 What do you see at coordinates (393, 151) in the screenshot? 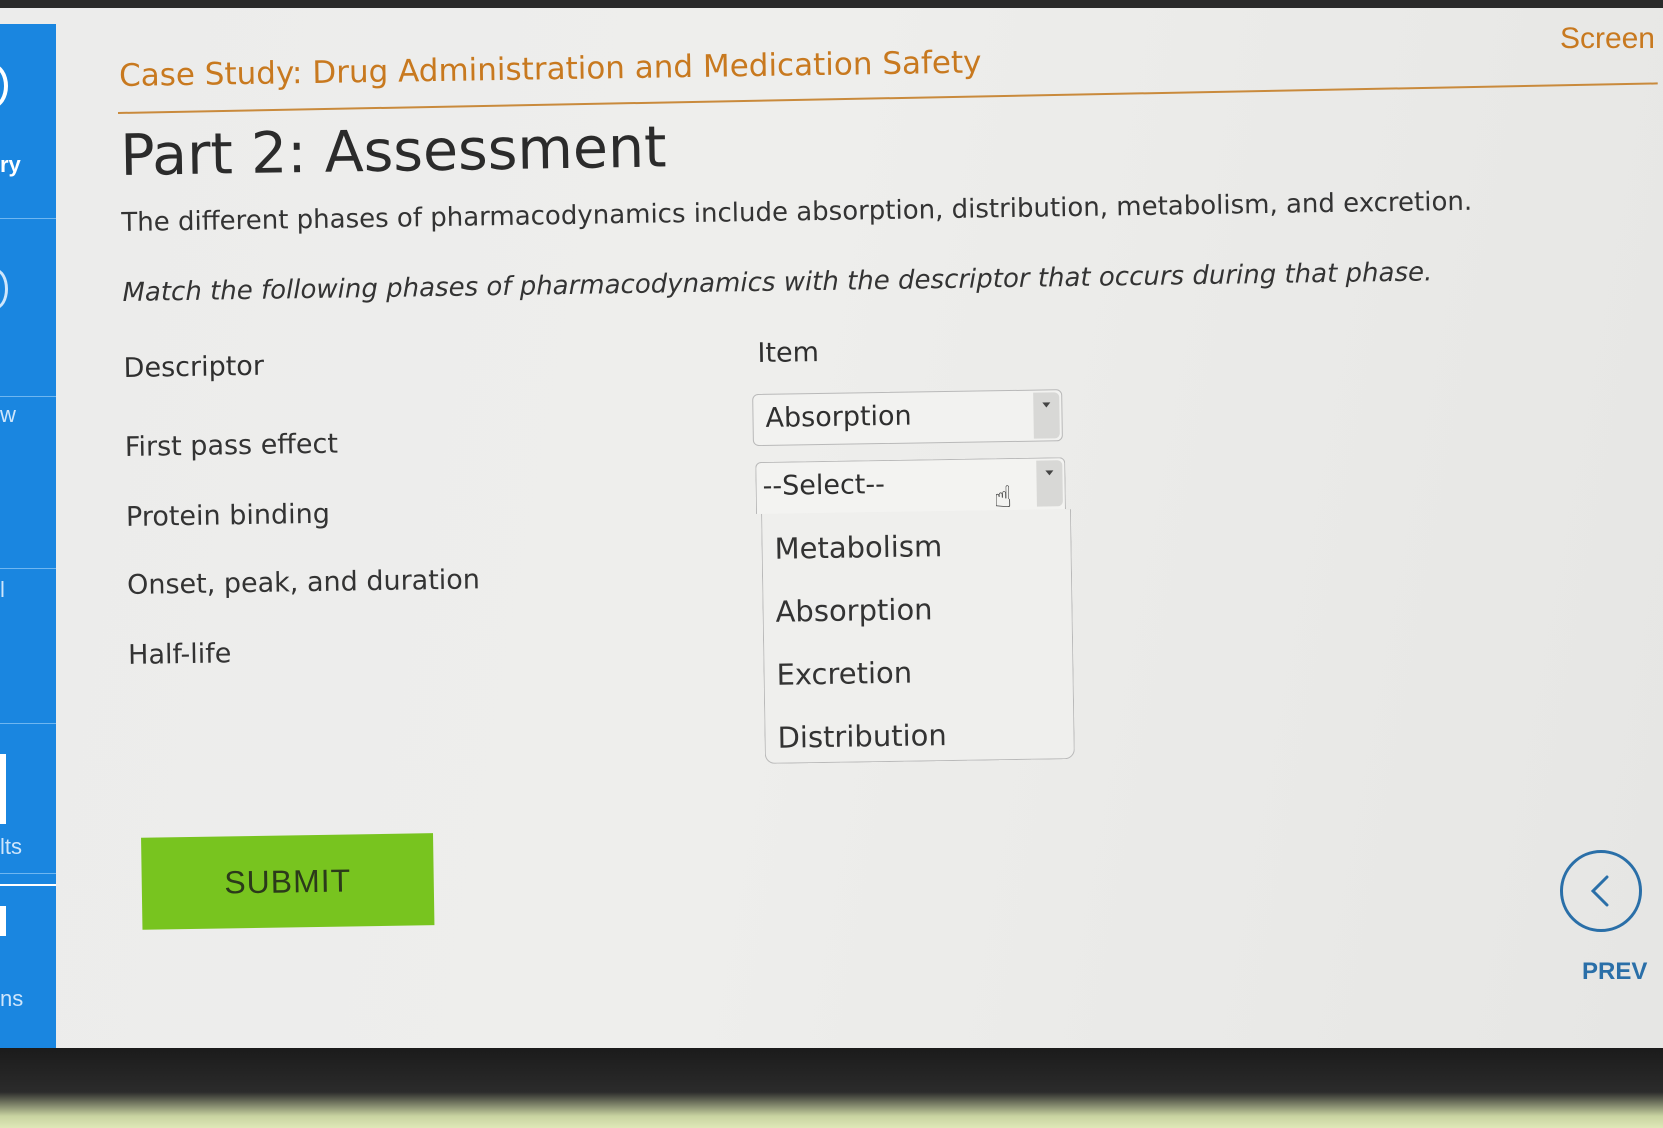
I see `page-title: Part 2: Assessment` at bounding box center [393, 151].